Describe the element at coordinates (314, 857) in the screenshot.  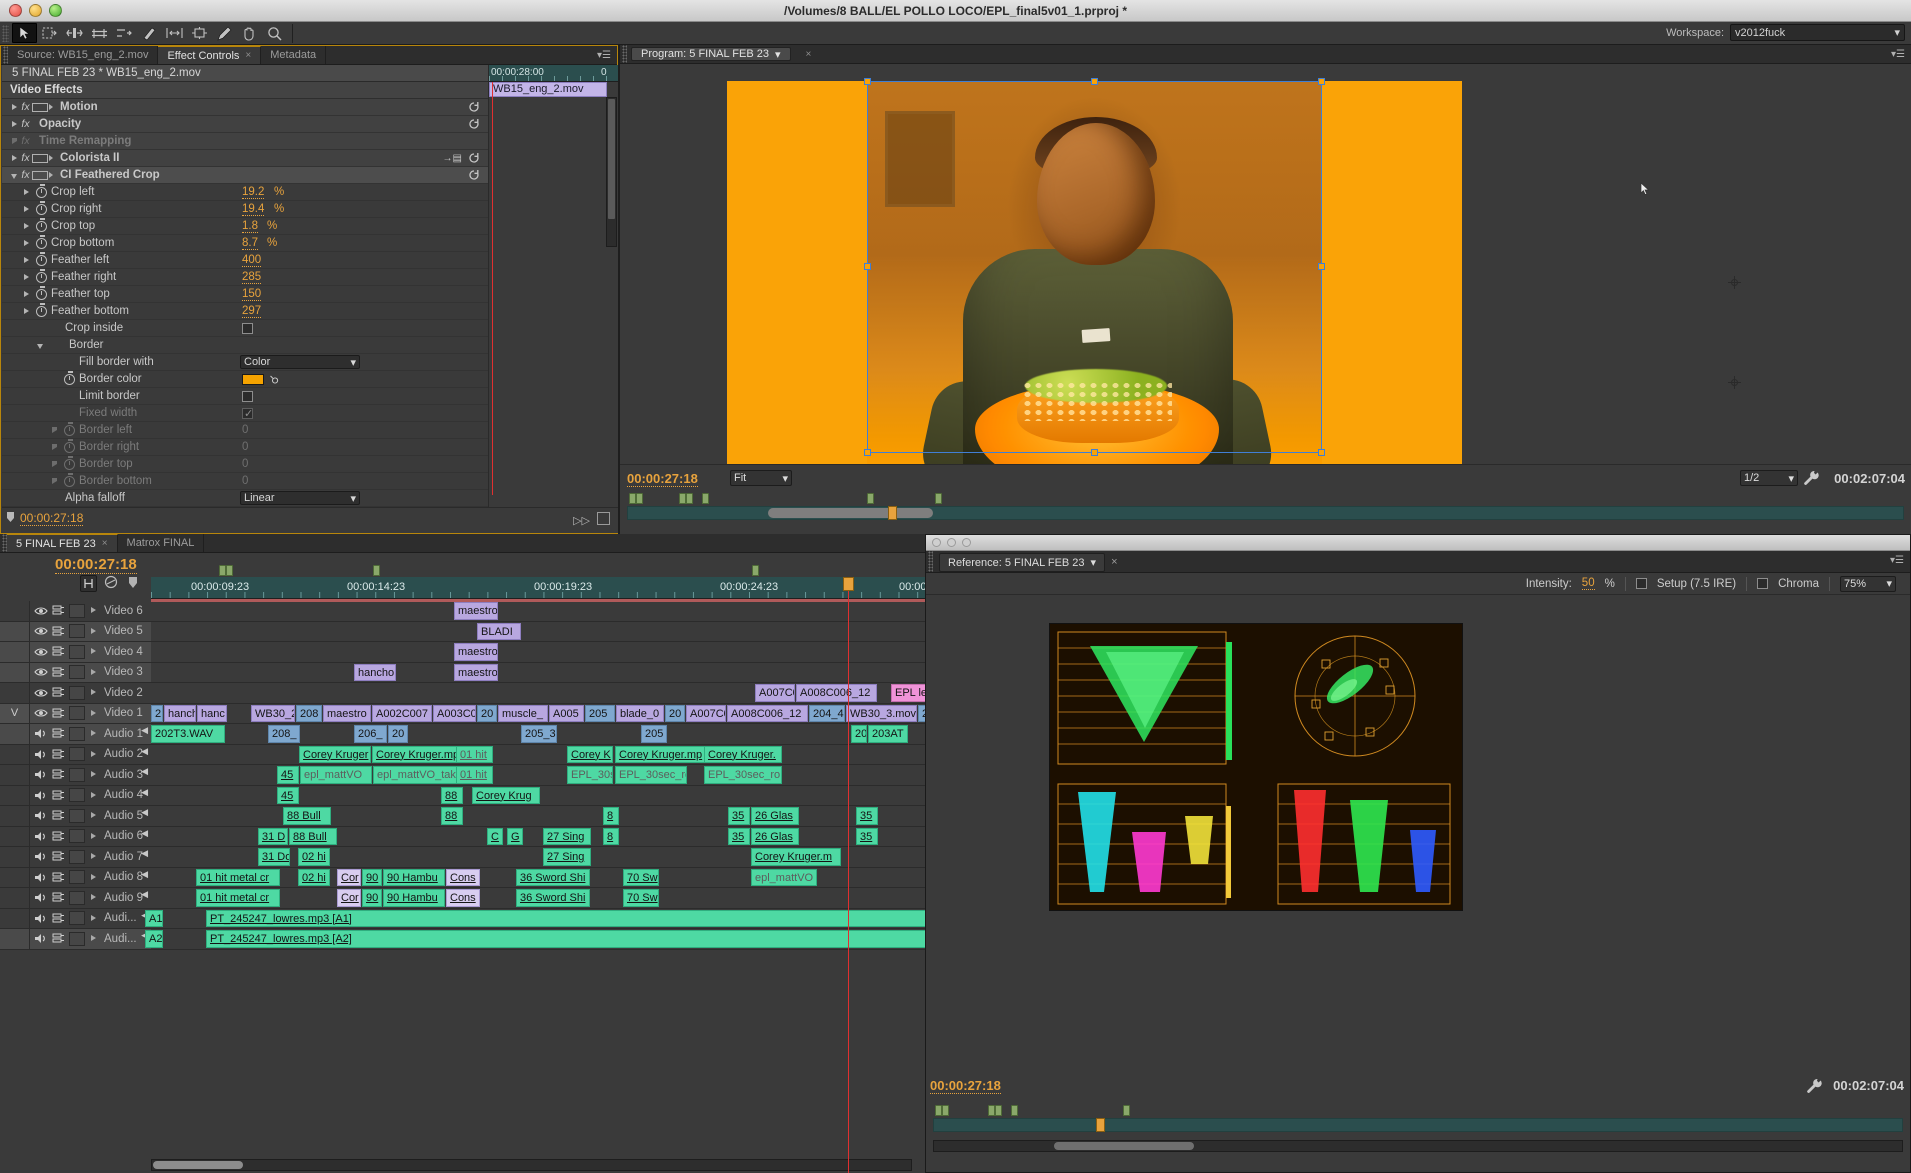
I see `timeline-clip: 02 hi` at that location.